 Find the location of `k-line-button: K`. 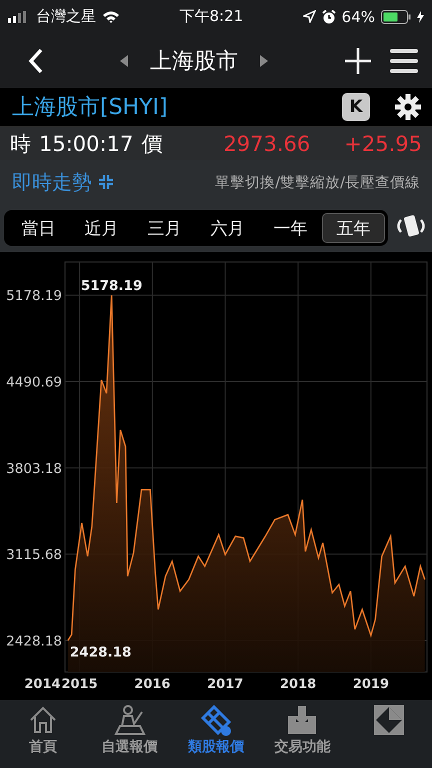

k-line-button: K is located at coordinates (356, 106).